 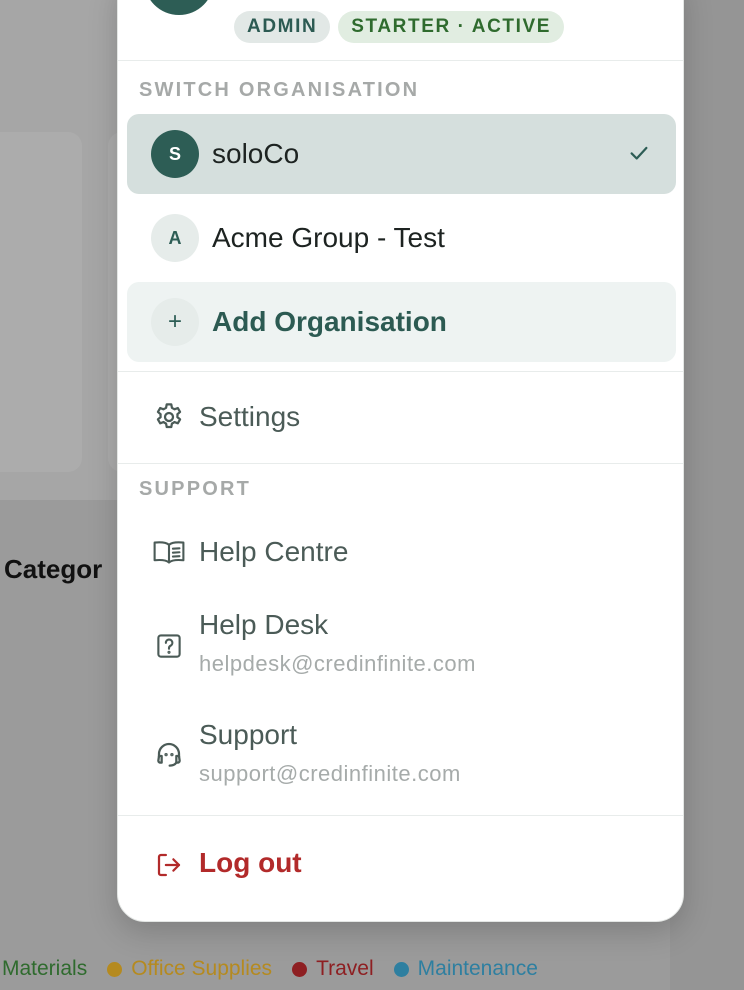 I want to click on org-name: soloCo, so click(x=256, y=153).